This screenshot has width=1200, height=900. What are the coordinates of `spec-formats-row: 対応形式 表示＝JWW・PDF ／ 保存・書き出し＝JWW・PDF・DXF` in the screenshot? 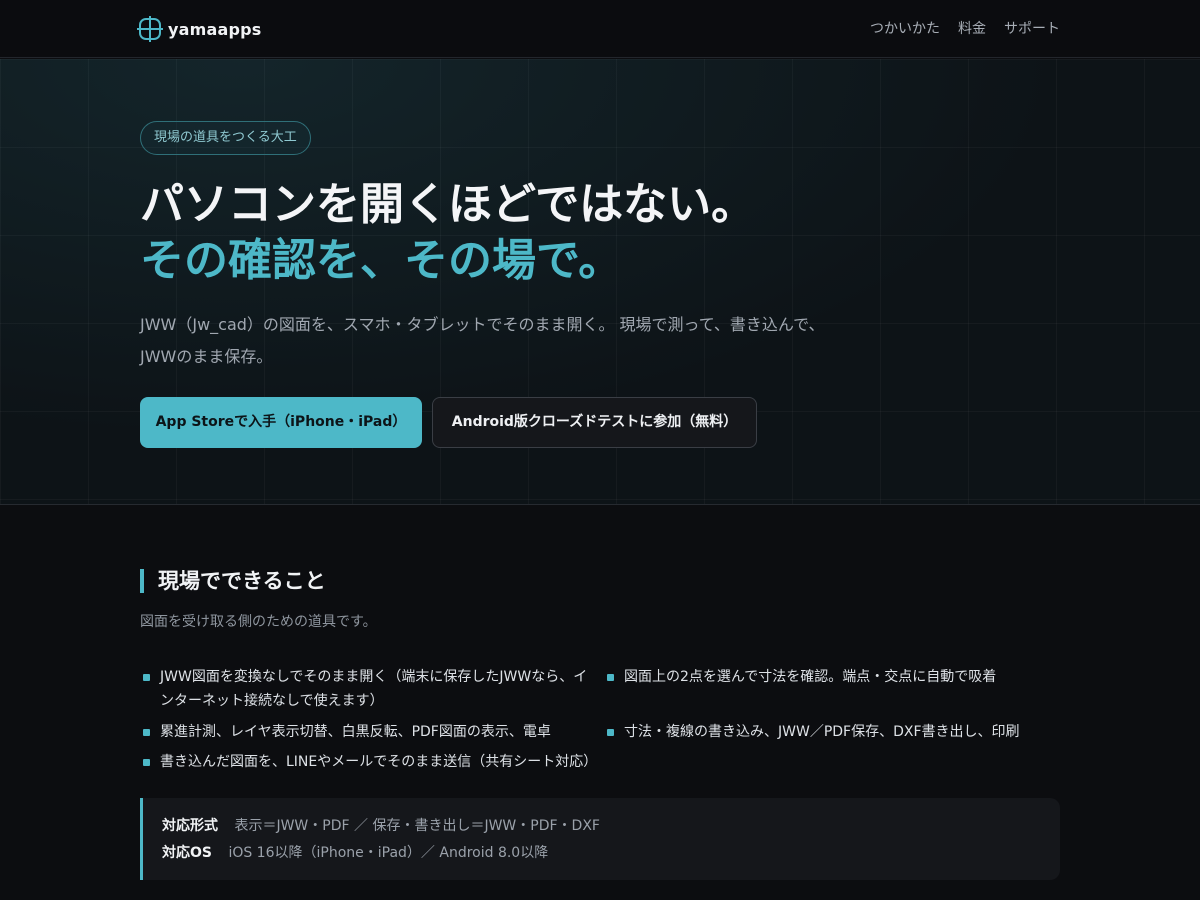 It's located at (381, 826).